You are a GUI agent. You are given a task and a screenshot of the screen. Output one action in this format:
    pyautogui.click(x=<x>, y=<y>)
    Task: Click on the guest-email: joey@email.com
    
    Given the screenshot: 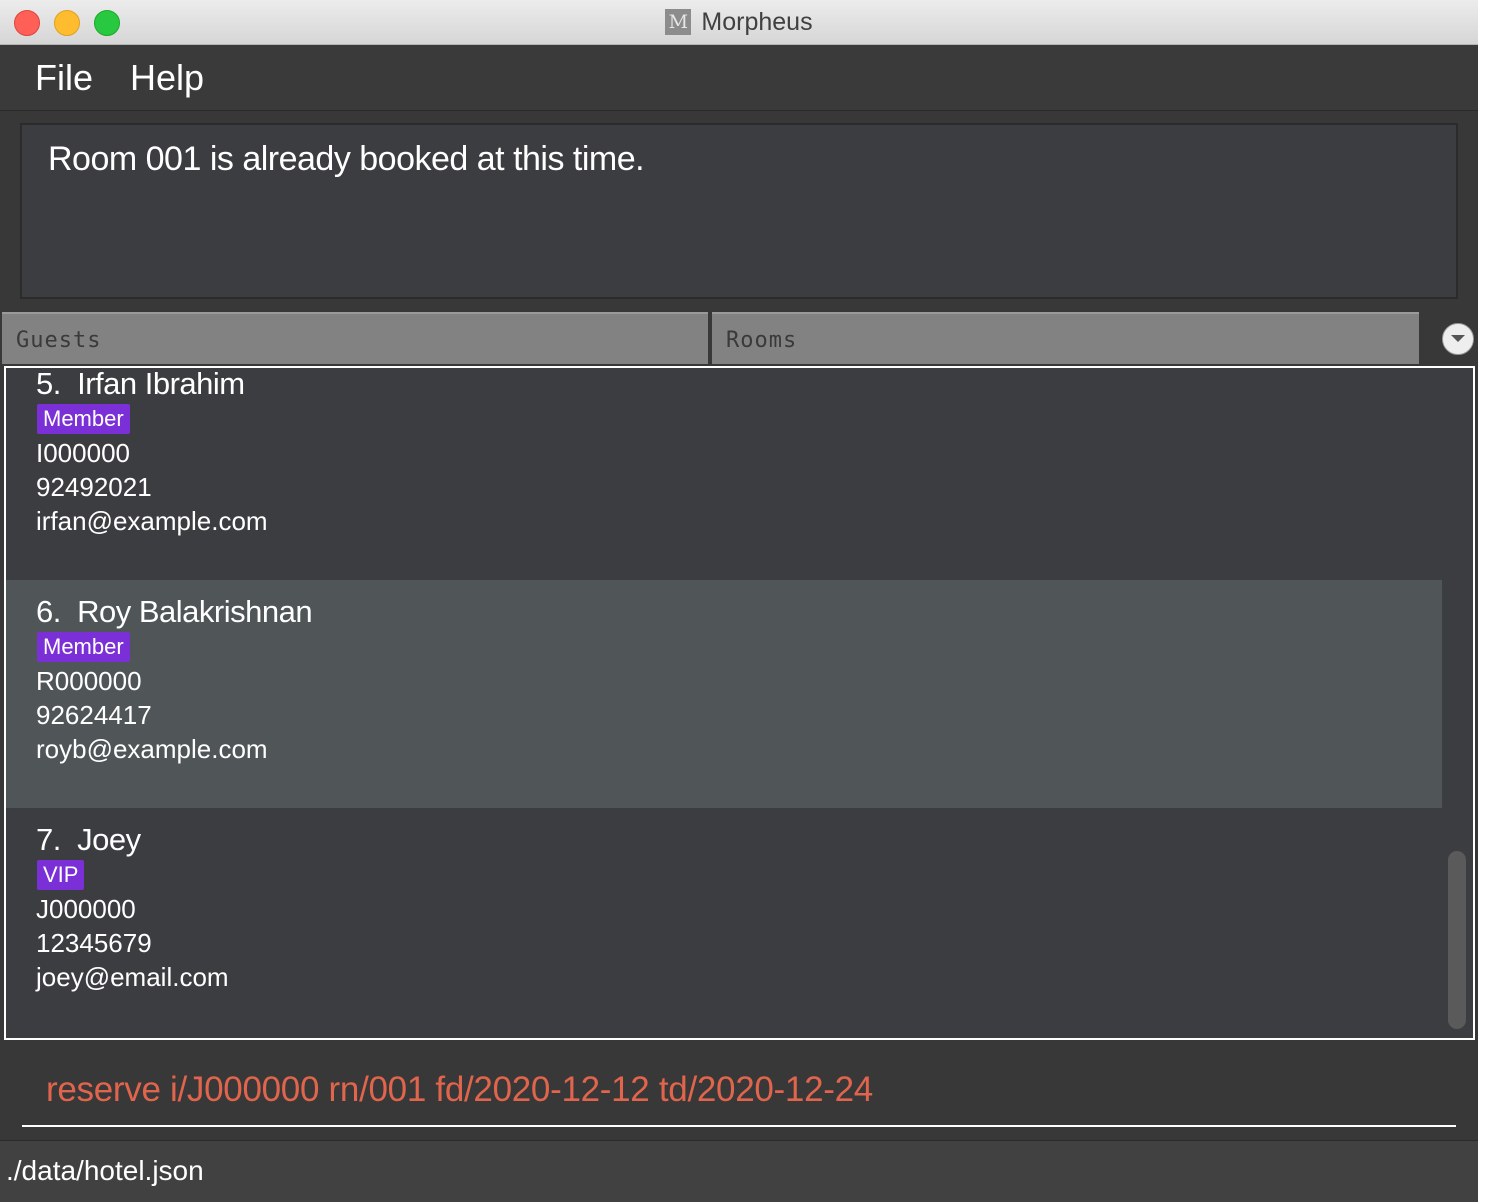 What is the action you would take?
    pyautogui.click(x=132, y=977)
    